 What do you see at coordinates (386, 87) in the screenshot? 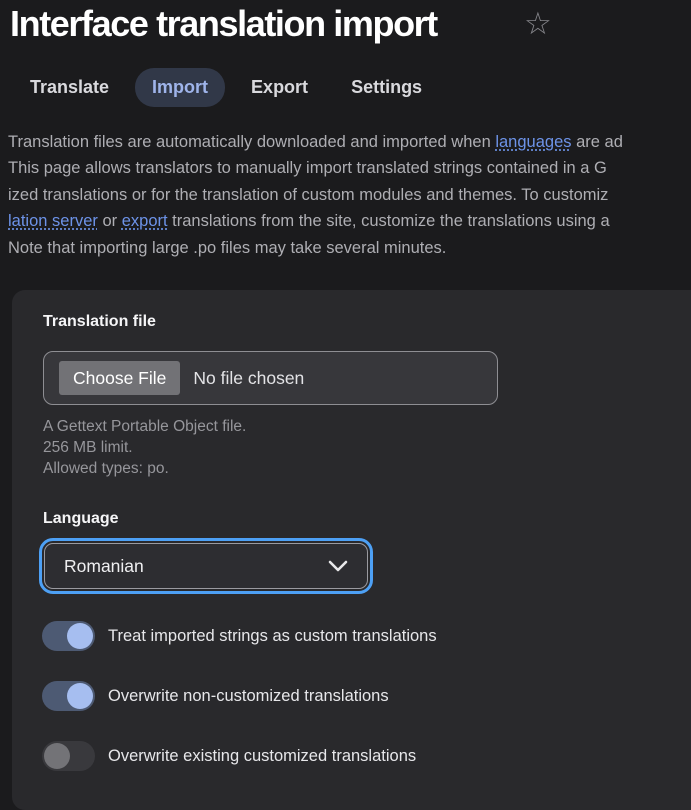
I see `tab-settings: Settings` at bounding box center [386, 87].